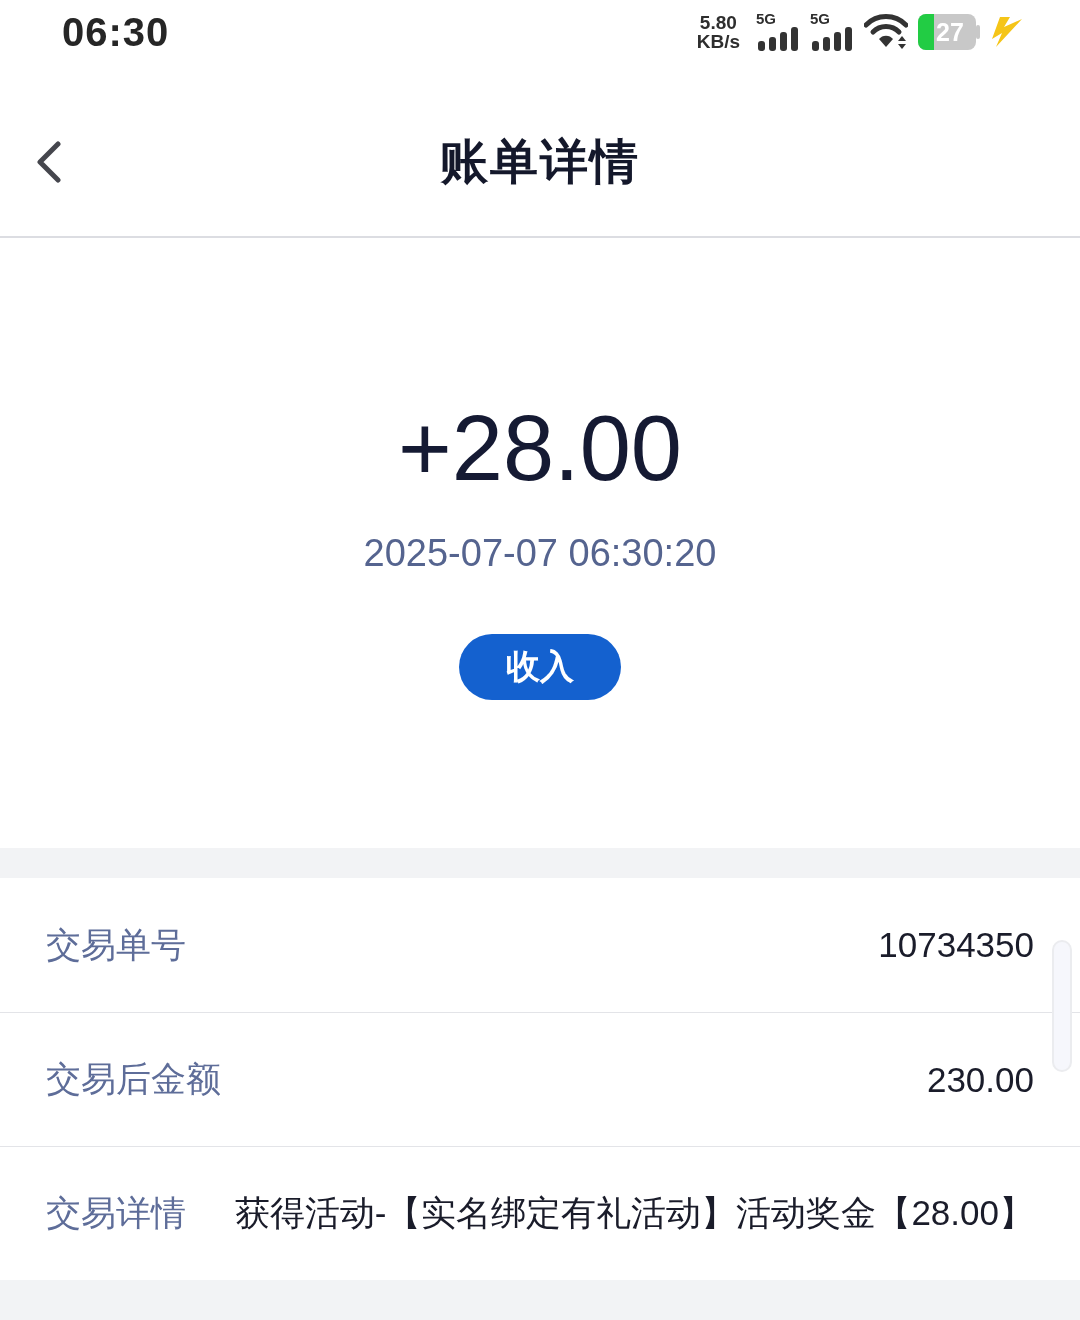  What do you see at coordinates (116, 1213) in the screenshot?
I see `detail-label: 交易详情` at bounding box center [116, 1213].